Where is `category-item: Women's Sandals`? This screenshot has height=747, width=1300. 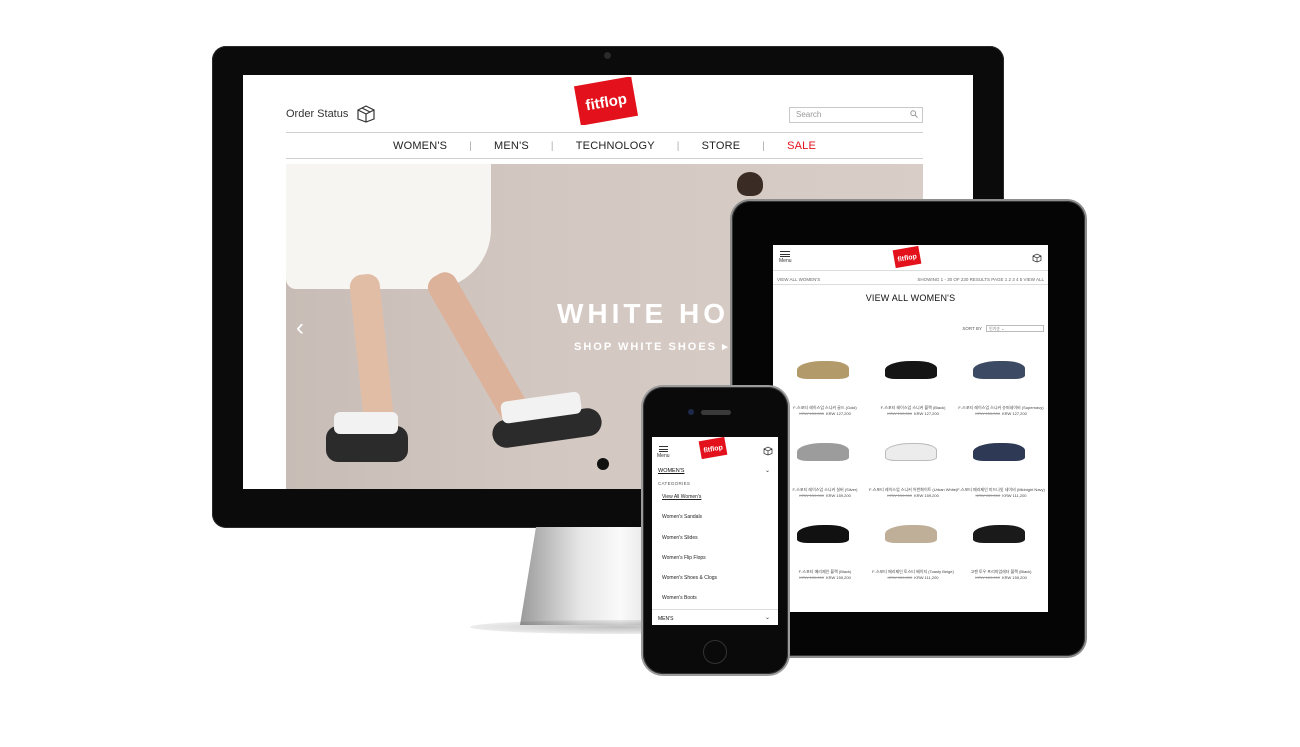 category-item: Women's Sandals is located at coordinates (717, 523).